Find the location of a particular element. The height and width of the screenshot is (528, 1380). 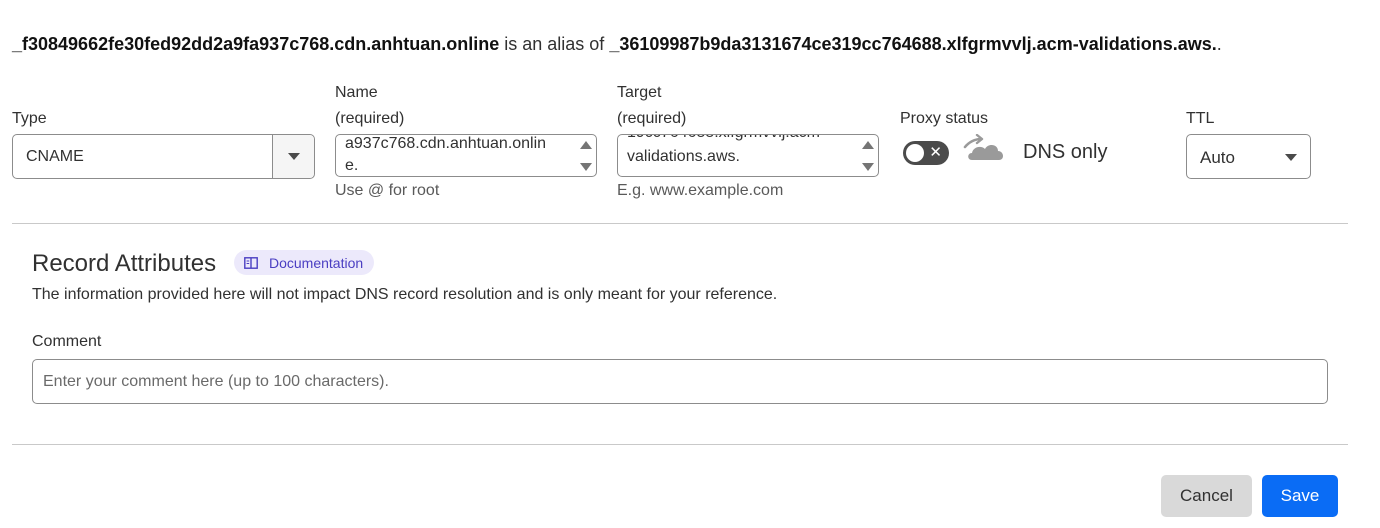

close-icon: ✕ is located at coordinates (935, 152).